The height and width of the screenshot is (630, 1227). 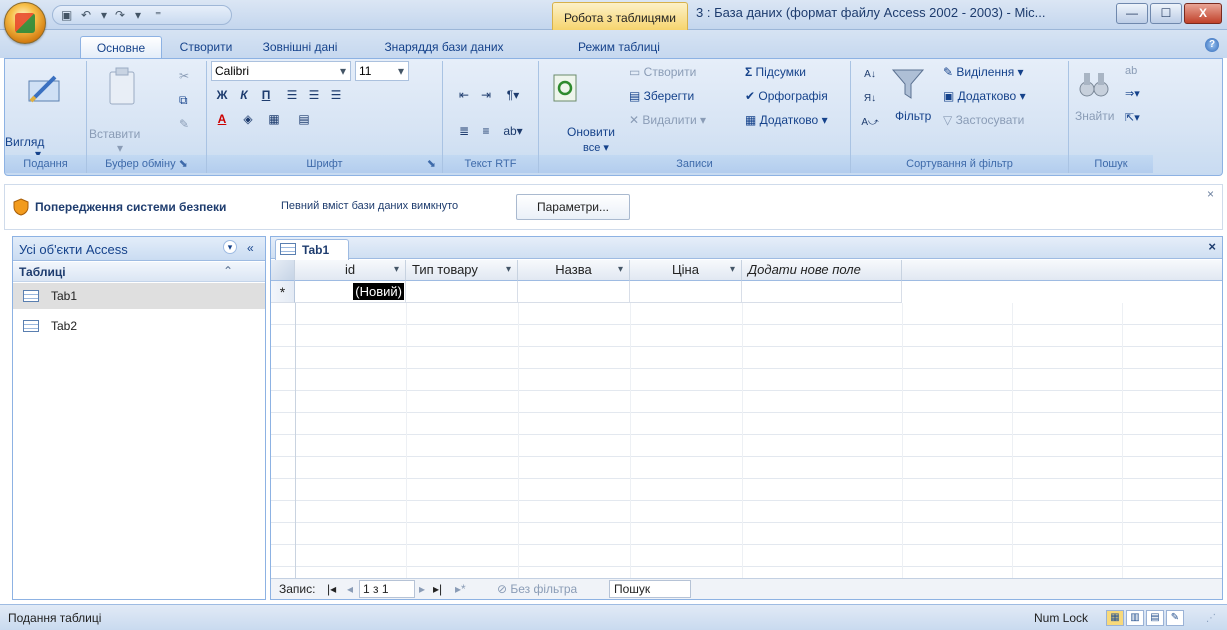 I want to click on highlight-icon: ab▾, so click(x=513, y=131).